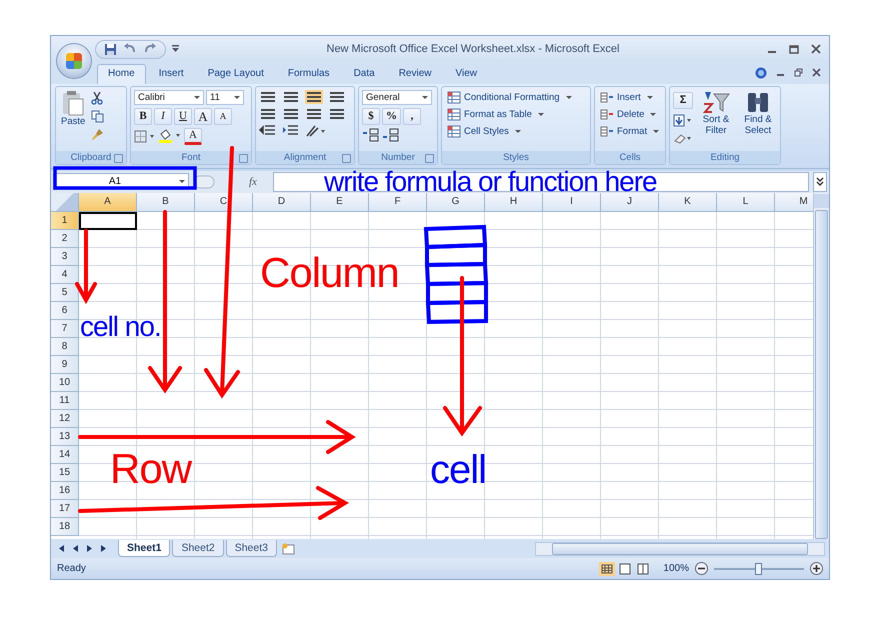 The image size is (878, 625). What do you see at coordinates (251, 549) in the screenshot?
I see `sheet-tab: Sheet3` at bounding box center [251, 549].